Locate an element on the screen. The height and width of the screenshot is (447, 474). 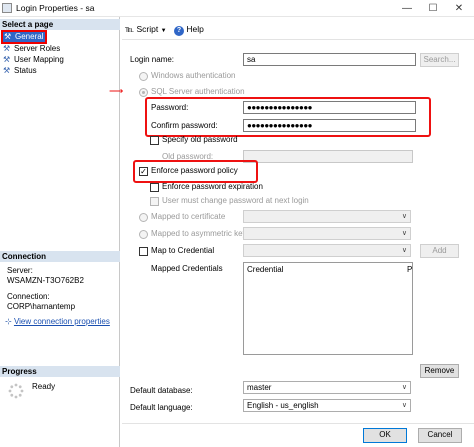
mapped-asym-radio is located at coordinates (143, 234).